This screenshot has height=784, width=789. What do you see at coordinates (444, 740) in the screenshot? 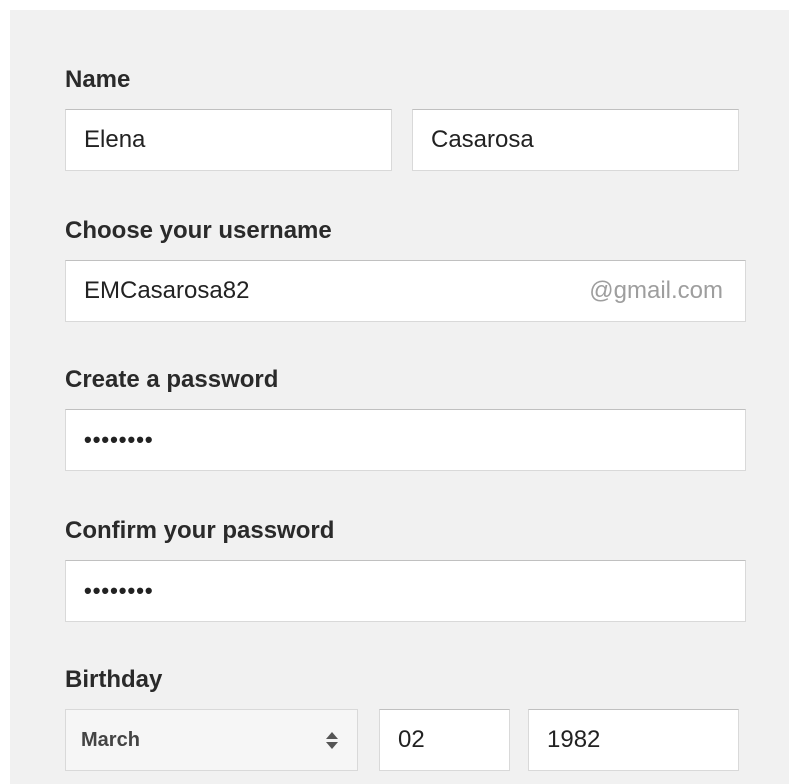
I see `birthday-day-field: 02` at bounding box center [444, 740].